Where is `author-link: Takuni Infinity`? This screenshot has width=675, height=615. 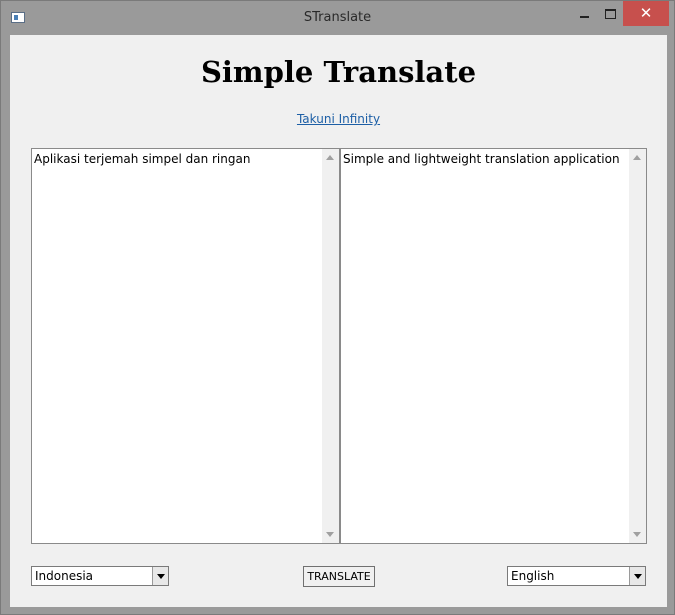 author-link: Takuni Infinity is located at coordinates (338, 119).